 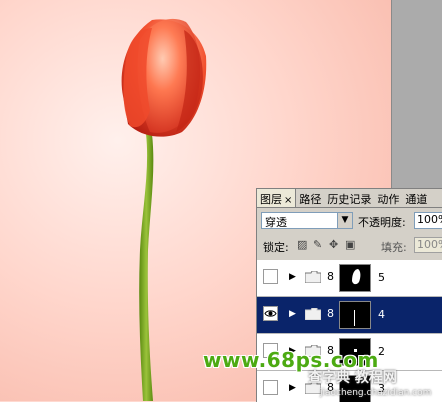 I want to click on eye-icon, so click(x=270, y=313).